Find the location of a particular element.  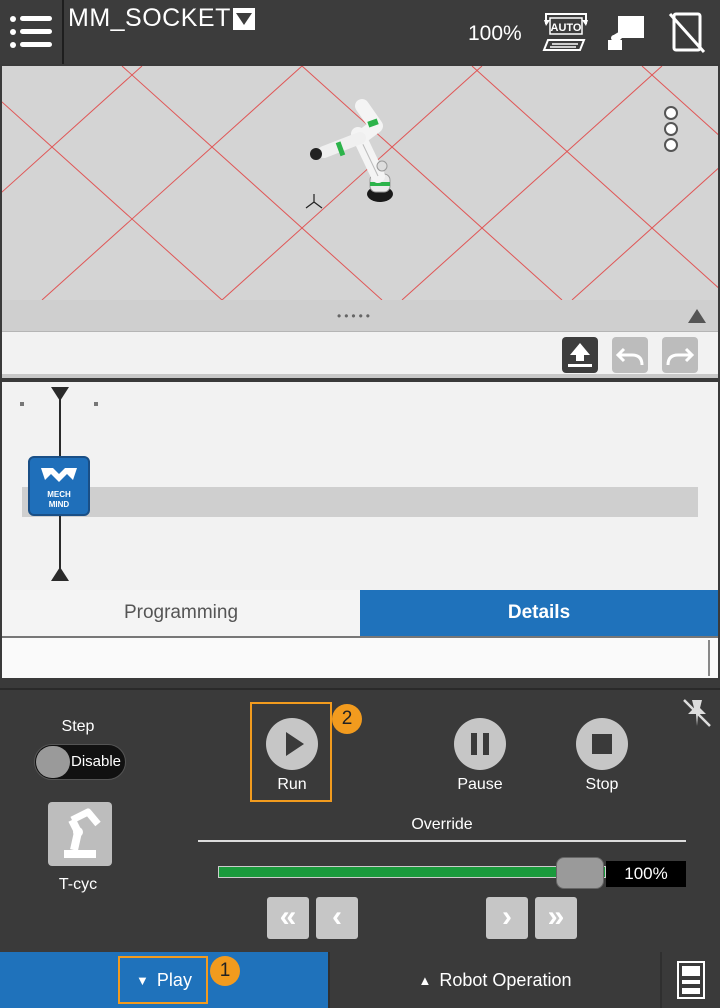

step-forward-button: › is located at coordinates (507, 918).